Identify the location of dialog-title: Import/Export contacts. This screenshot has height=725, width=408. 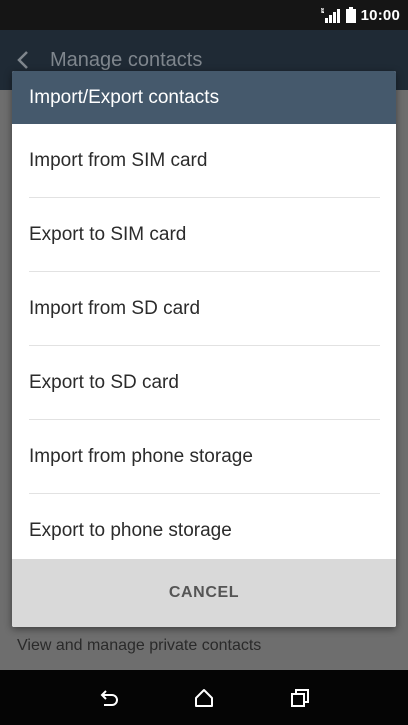
(204, 97).